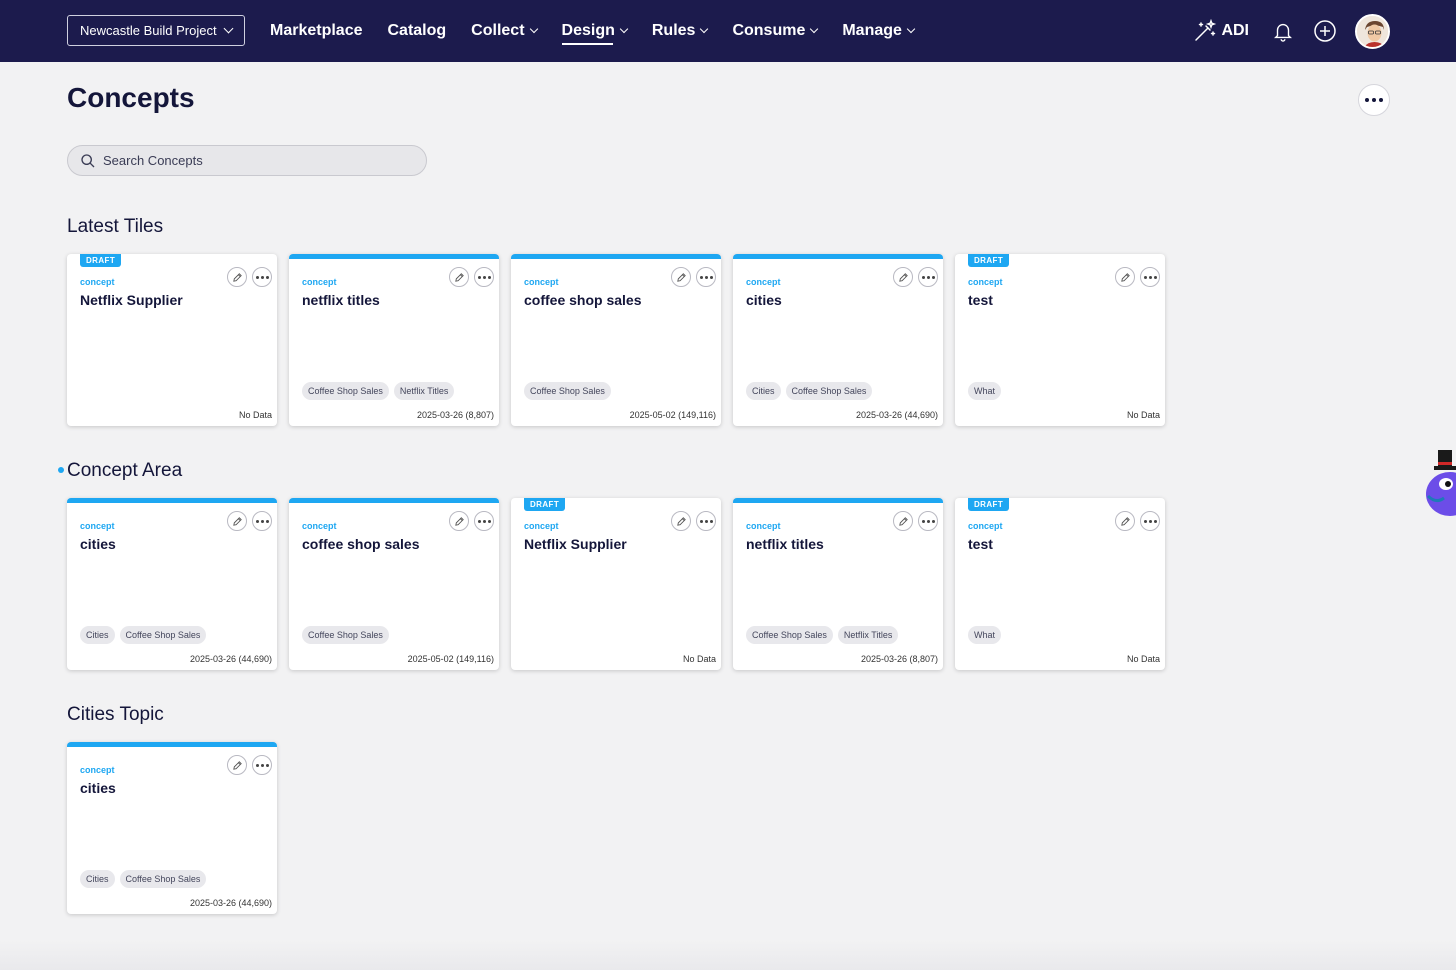 Image resolution: width=1456 pixels, height=970 pixels. I want to click on search-input, so click(253, 160).